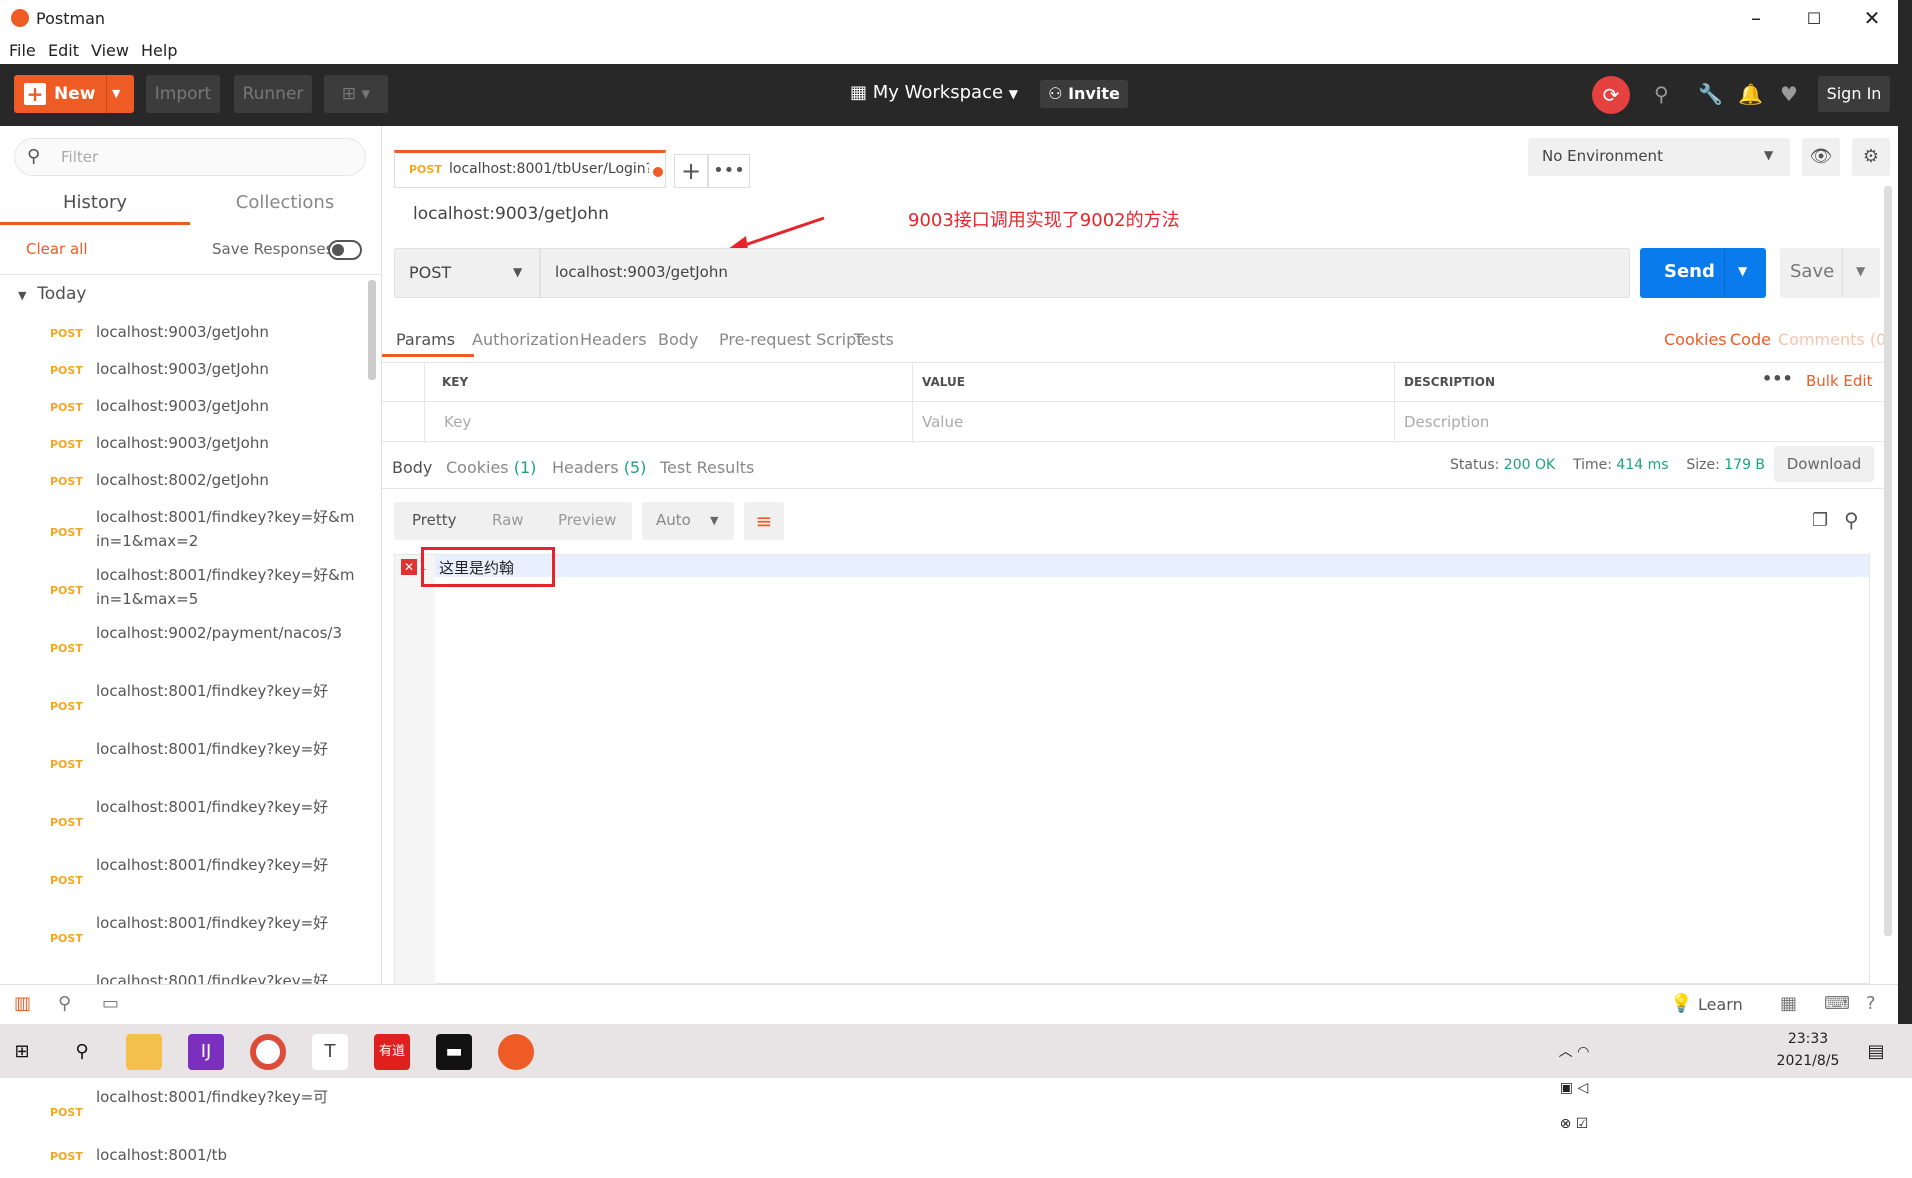  Describe the element at coordinates (1788, 1003) in the screenshot. I see `two-pane-icon: ▦` at that location.